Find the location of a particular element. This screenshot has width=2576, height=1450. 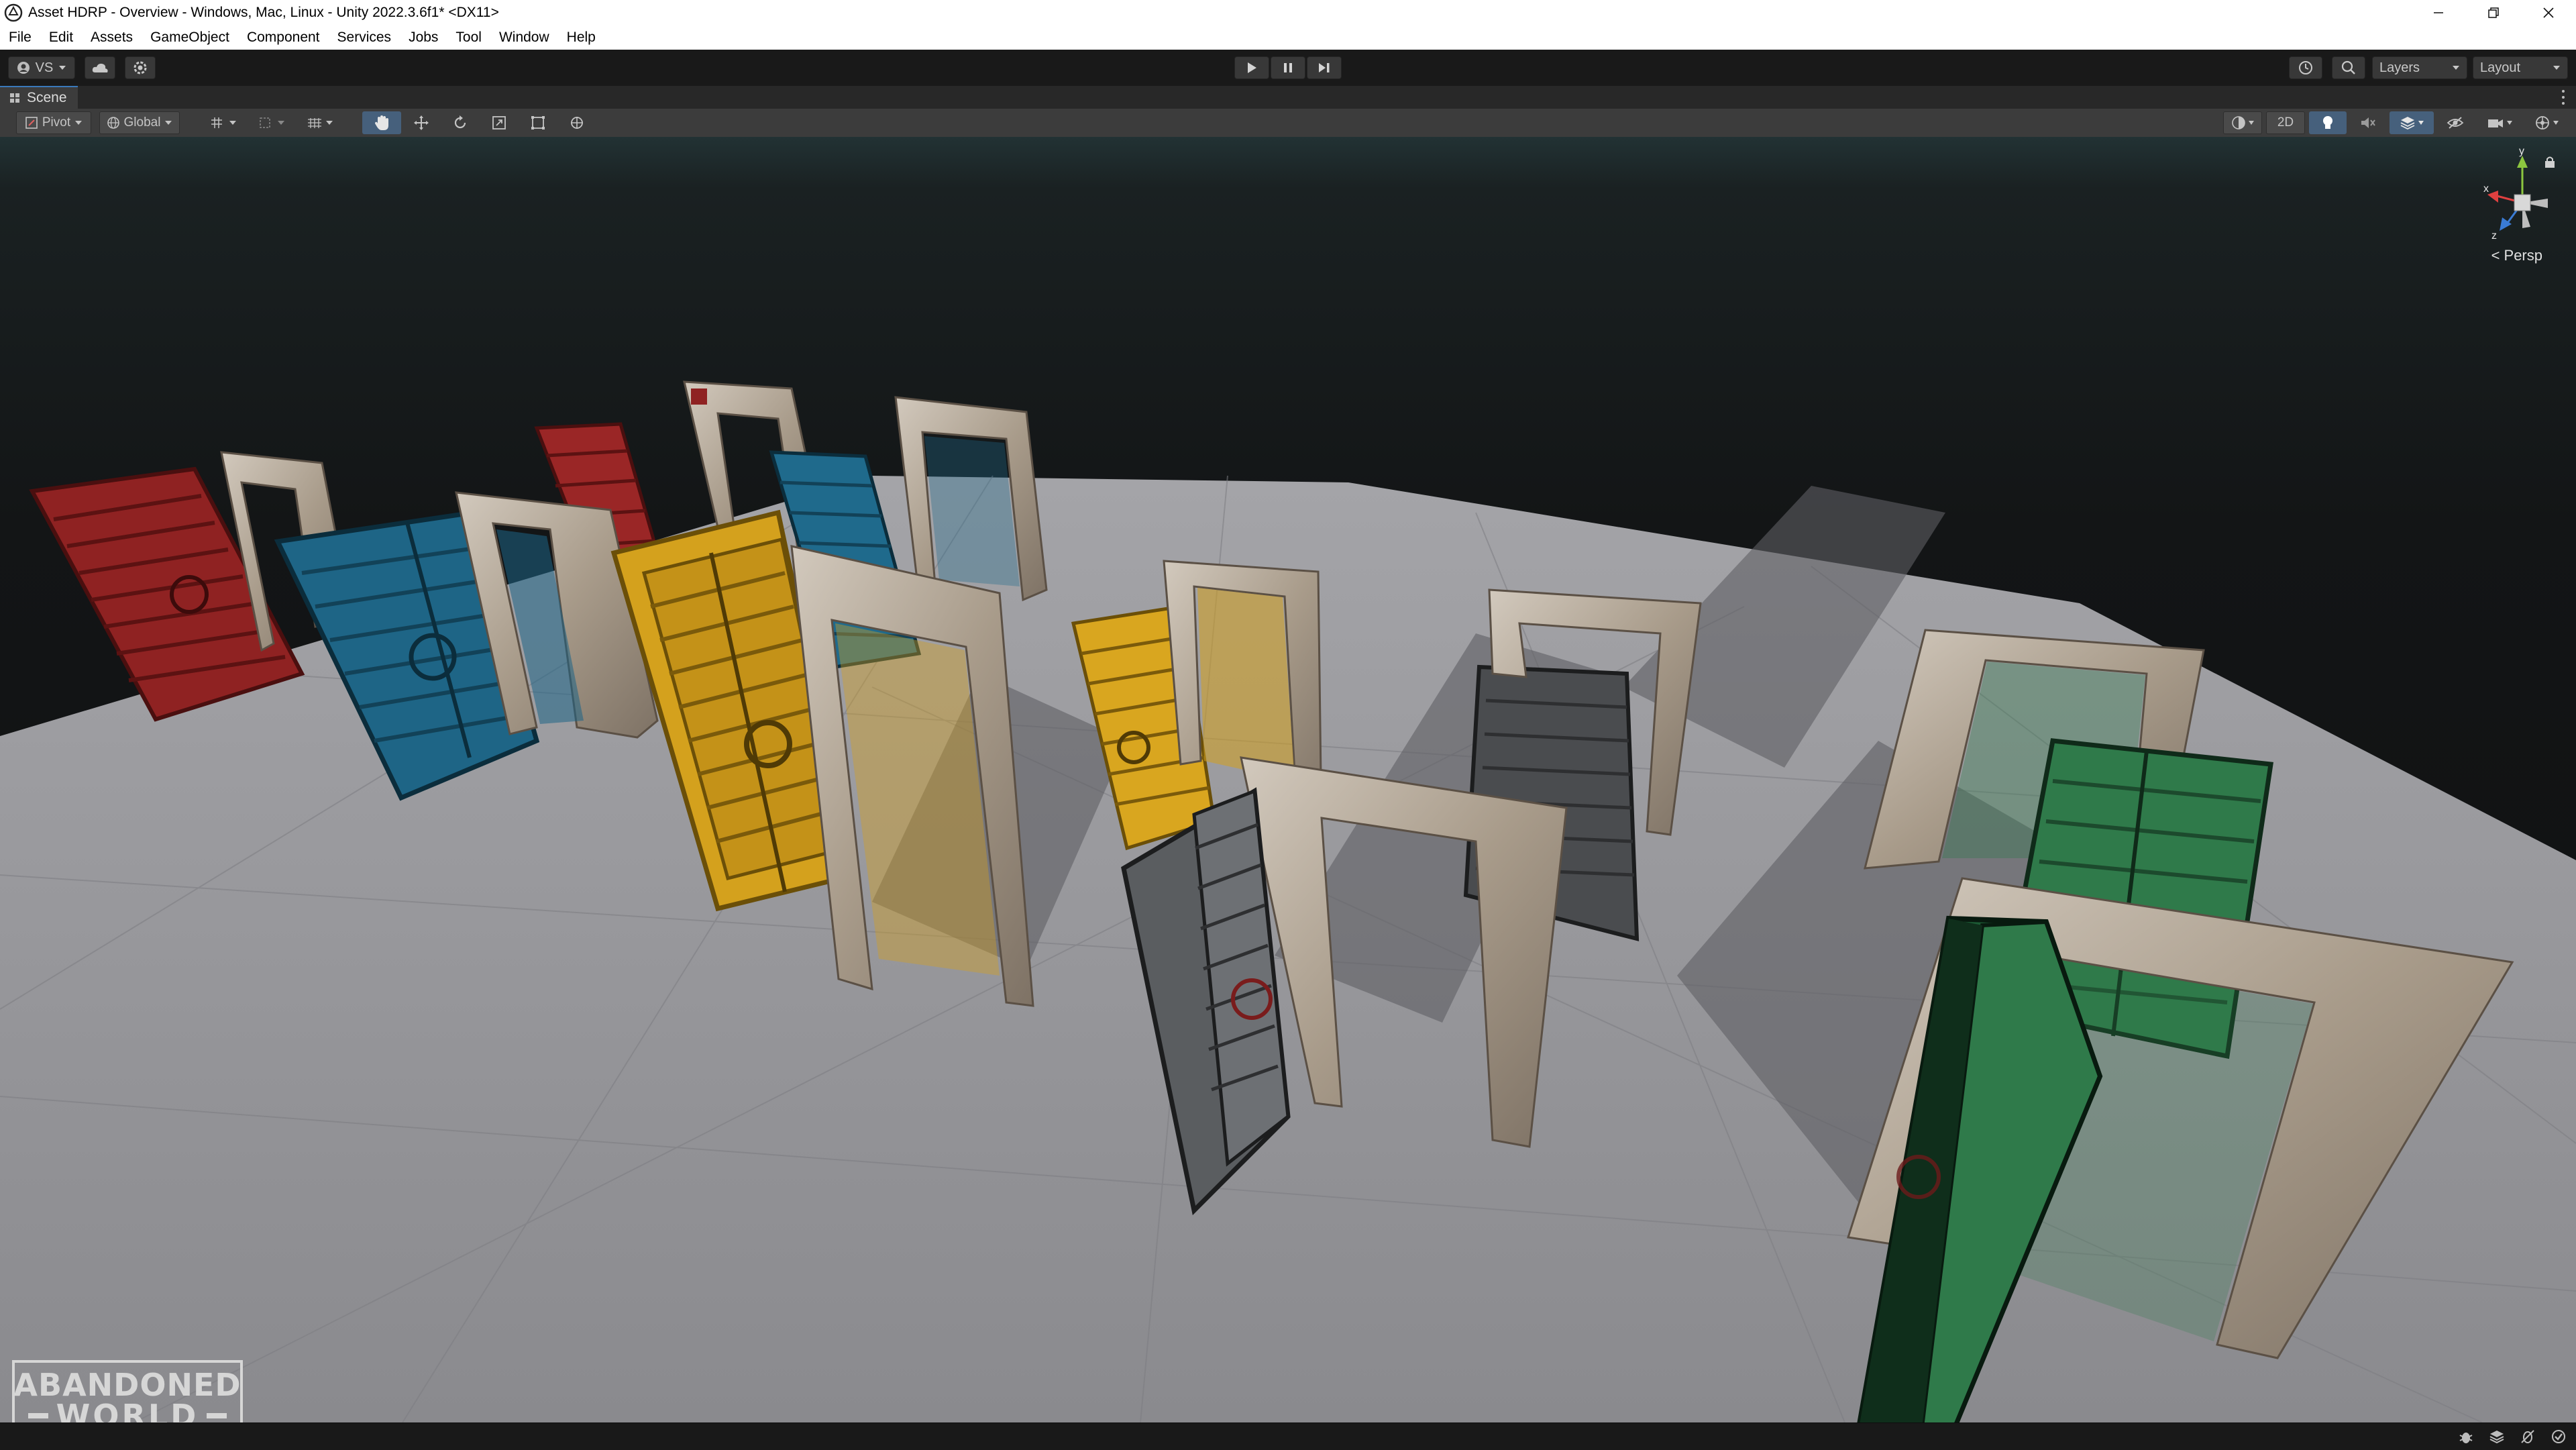

step-button is located at coordinates (1324, 67).